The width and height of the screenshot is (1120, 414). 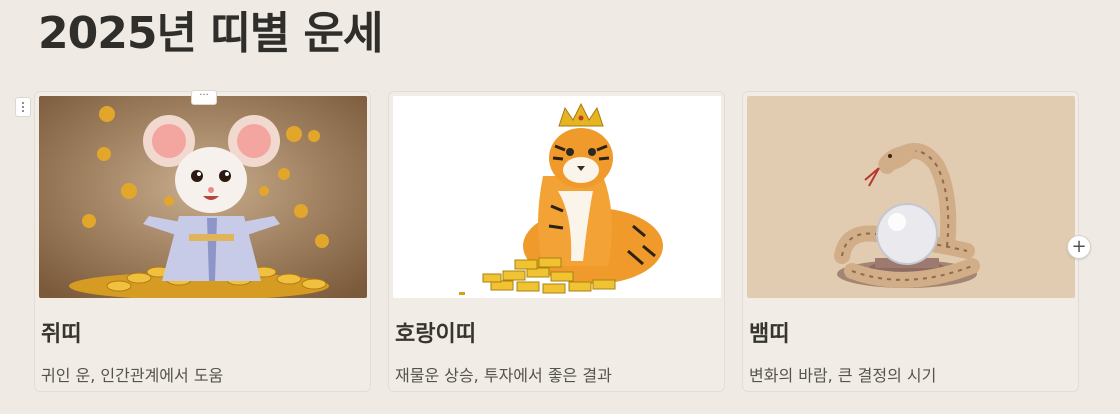 What do you see at coordinates (769, 334) in the screenshot?
I see `card-title: 뱀띠` at bounding box center [769, 334].